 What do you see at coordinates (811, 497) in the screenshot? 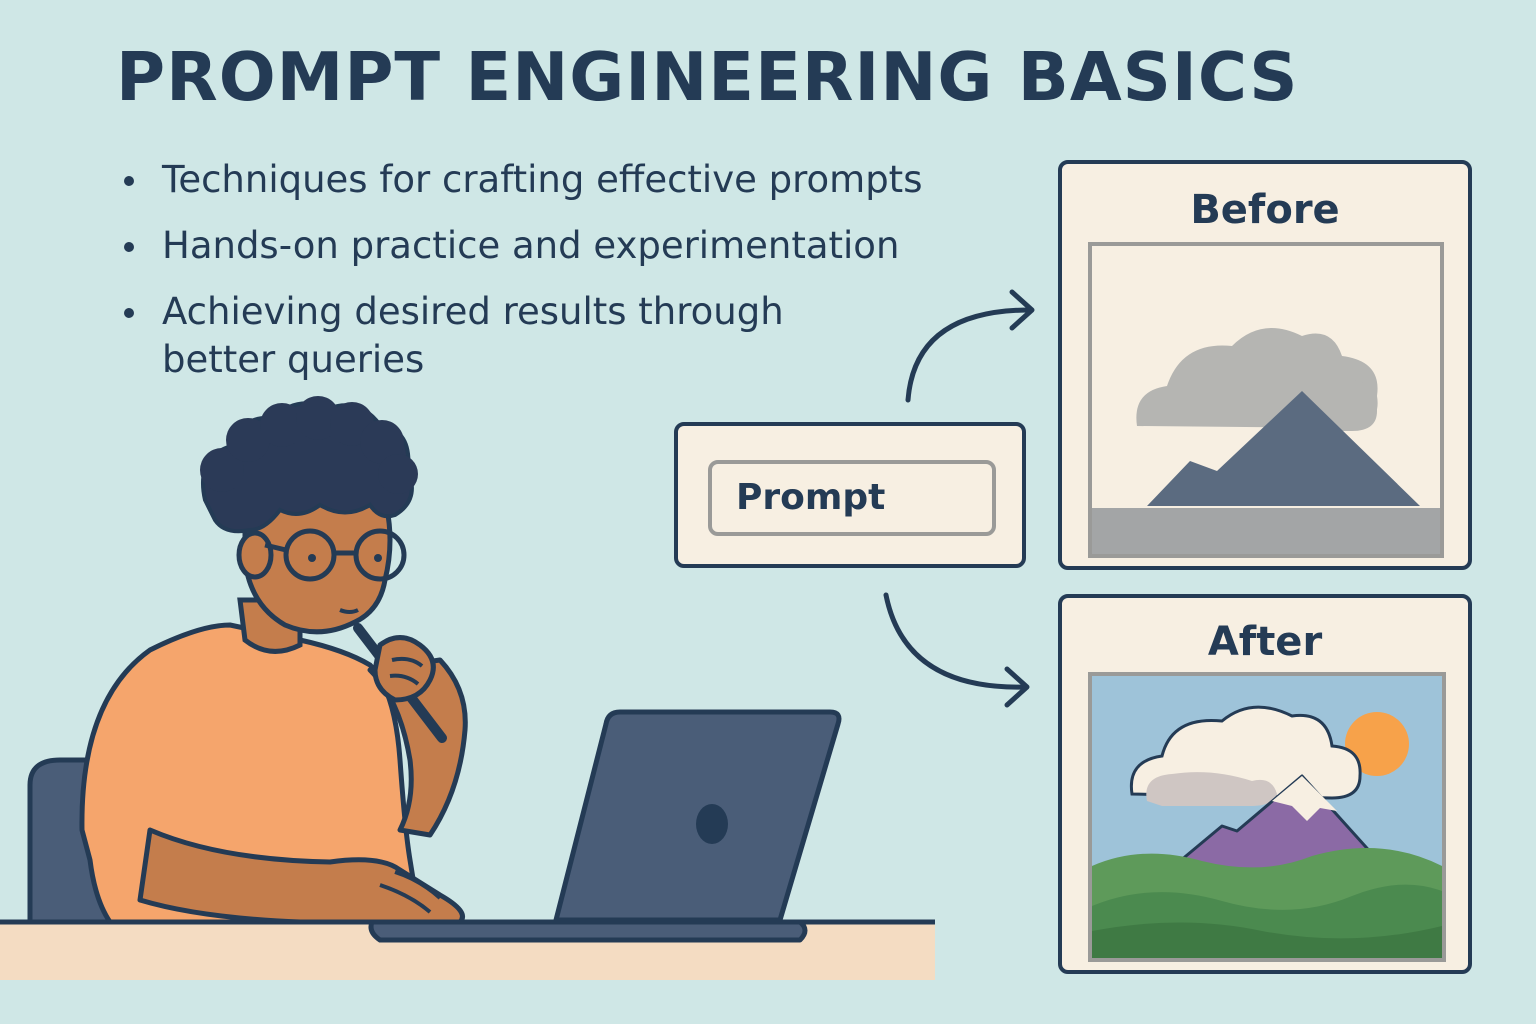
I see `prompt-label: Prompt` at bounding box center [811, 497].